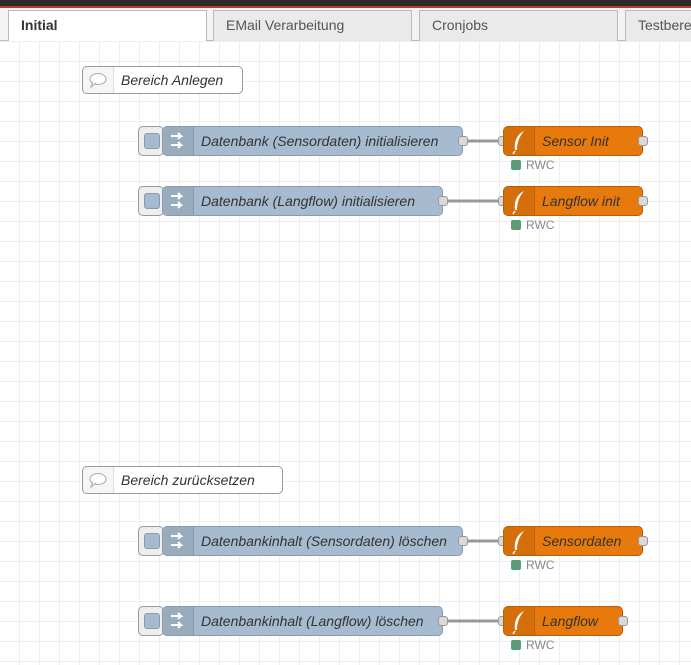 Image resolution: width=691 pixels, height=665 pixels. I want to click on node-label: Datenbankinhalt (Langflow) löschen, so click(312, 621).